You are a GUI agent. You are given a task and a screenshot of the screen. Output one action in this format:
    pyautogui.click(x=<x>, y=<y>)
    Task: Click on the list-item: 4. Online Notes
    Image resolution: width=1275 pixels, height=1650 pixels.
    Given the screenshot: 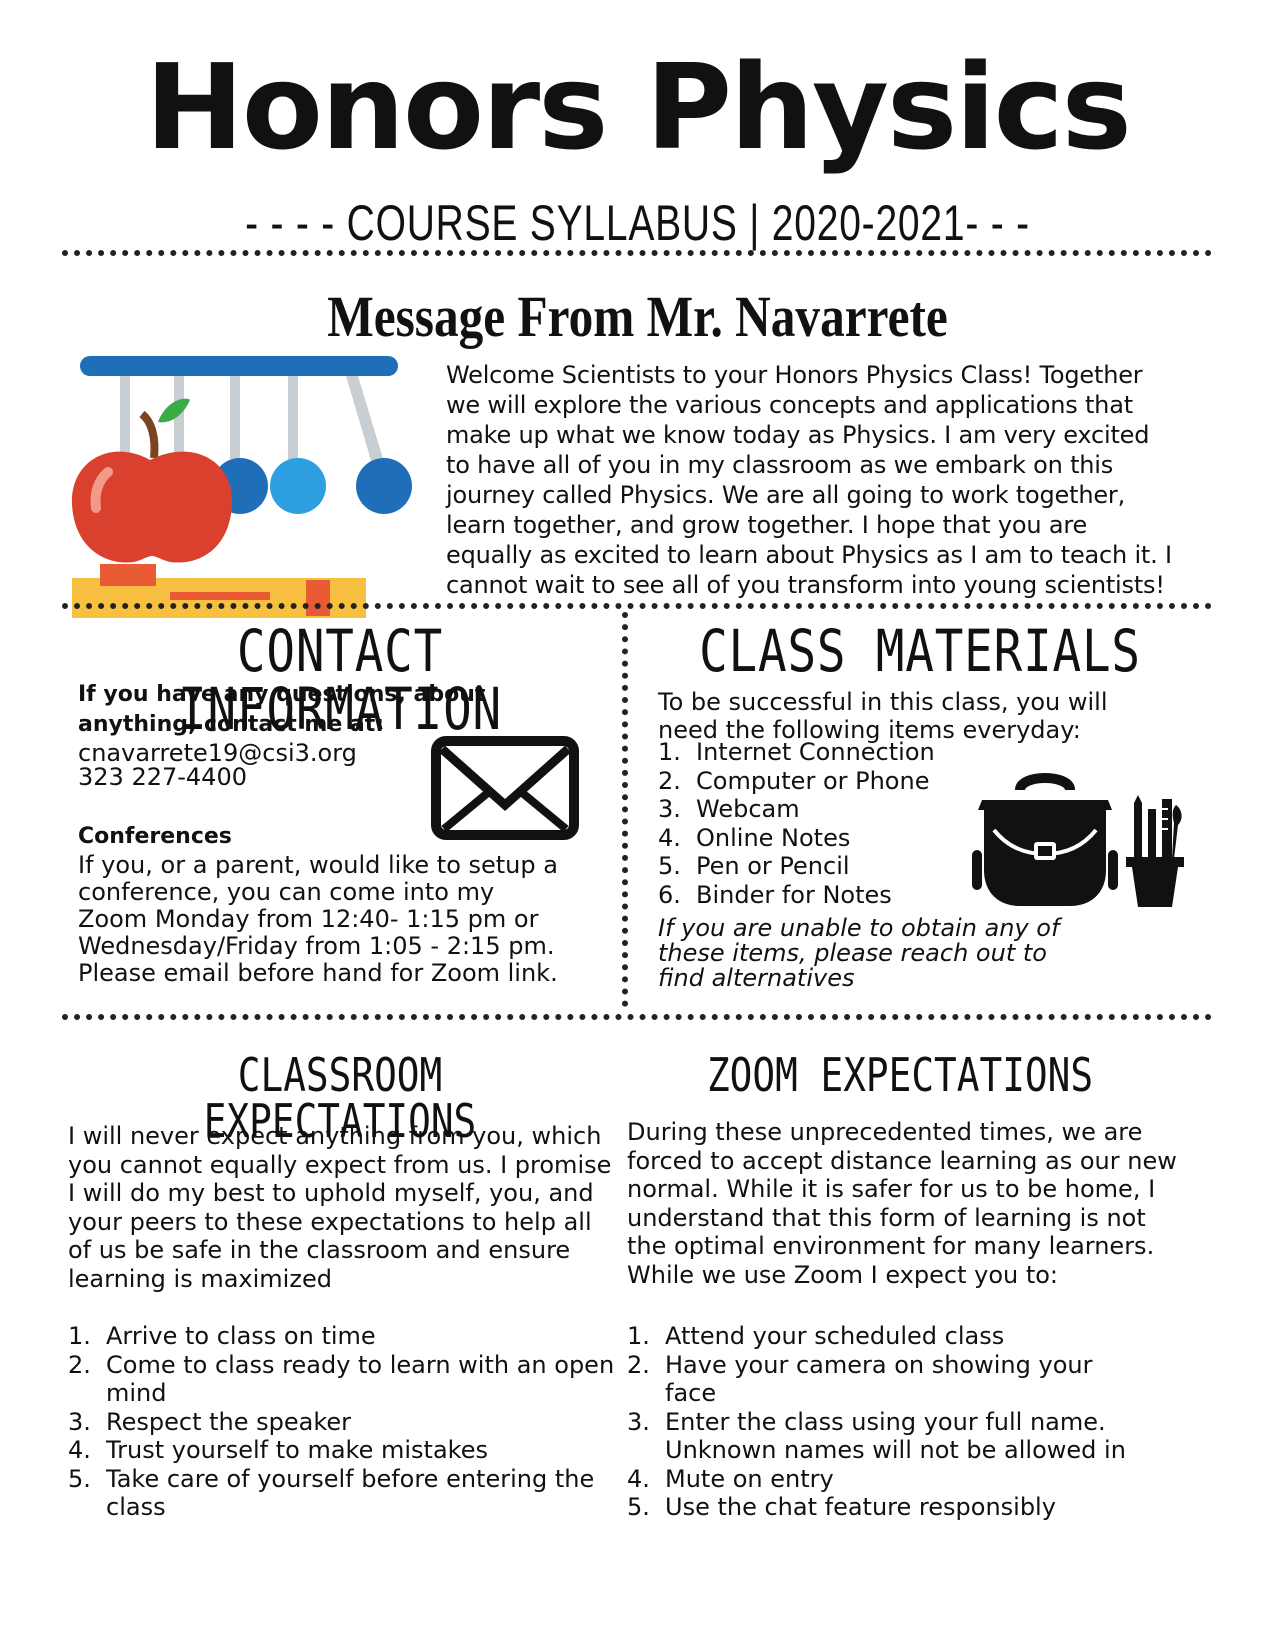 What is the action you would take?
    pyautogui.click(x=754, y=837)
    